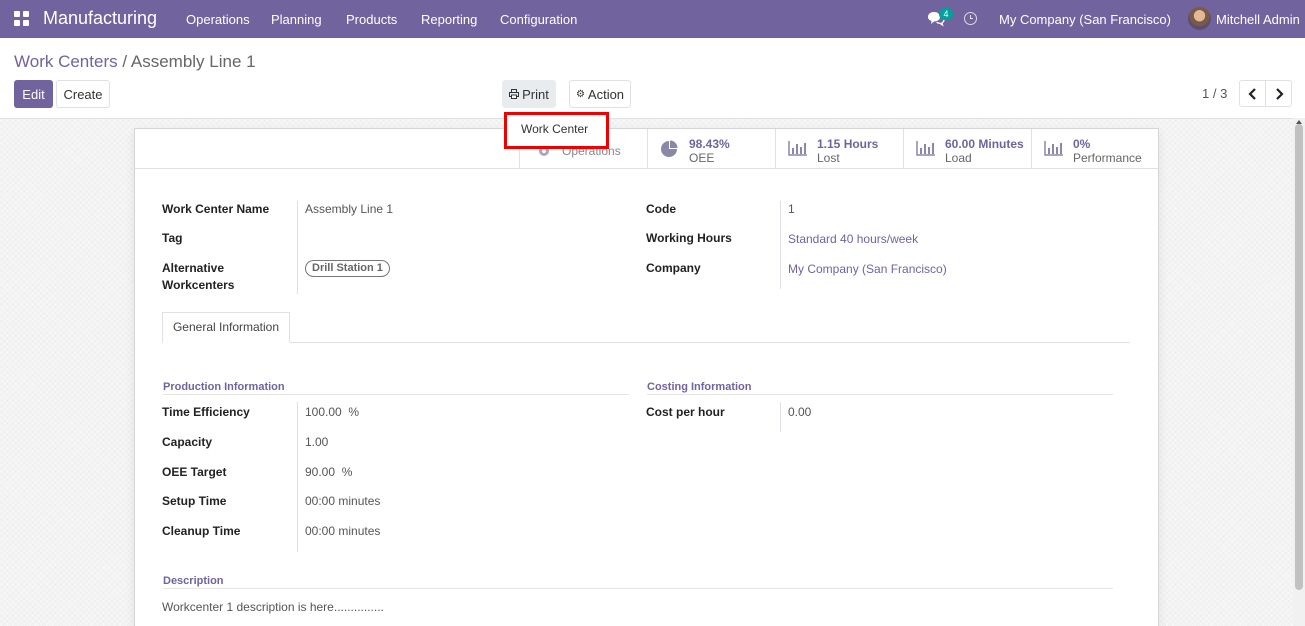 The height and width of the screenshot is (626, 1305). I want to click on oee-target-unit: %, so click(347, 472).